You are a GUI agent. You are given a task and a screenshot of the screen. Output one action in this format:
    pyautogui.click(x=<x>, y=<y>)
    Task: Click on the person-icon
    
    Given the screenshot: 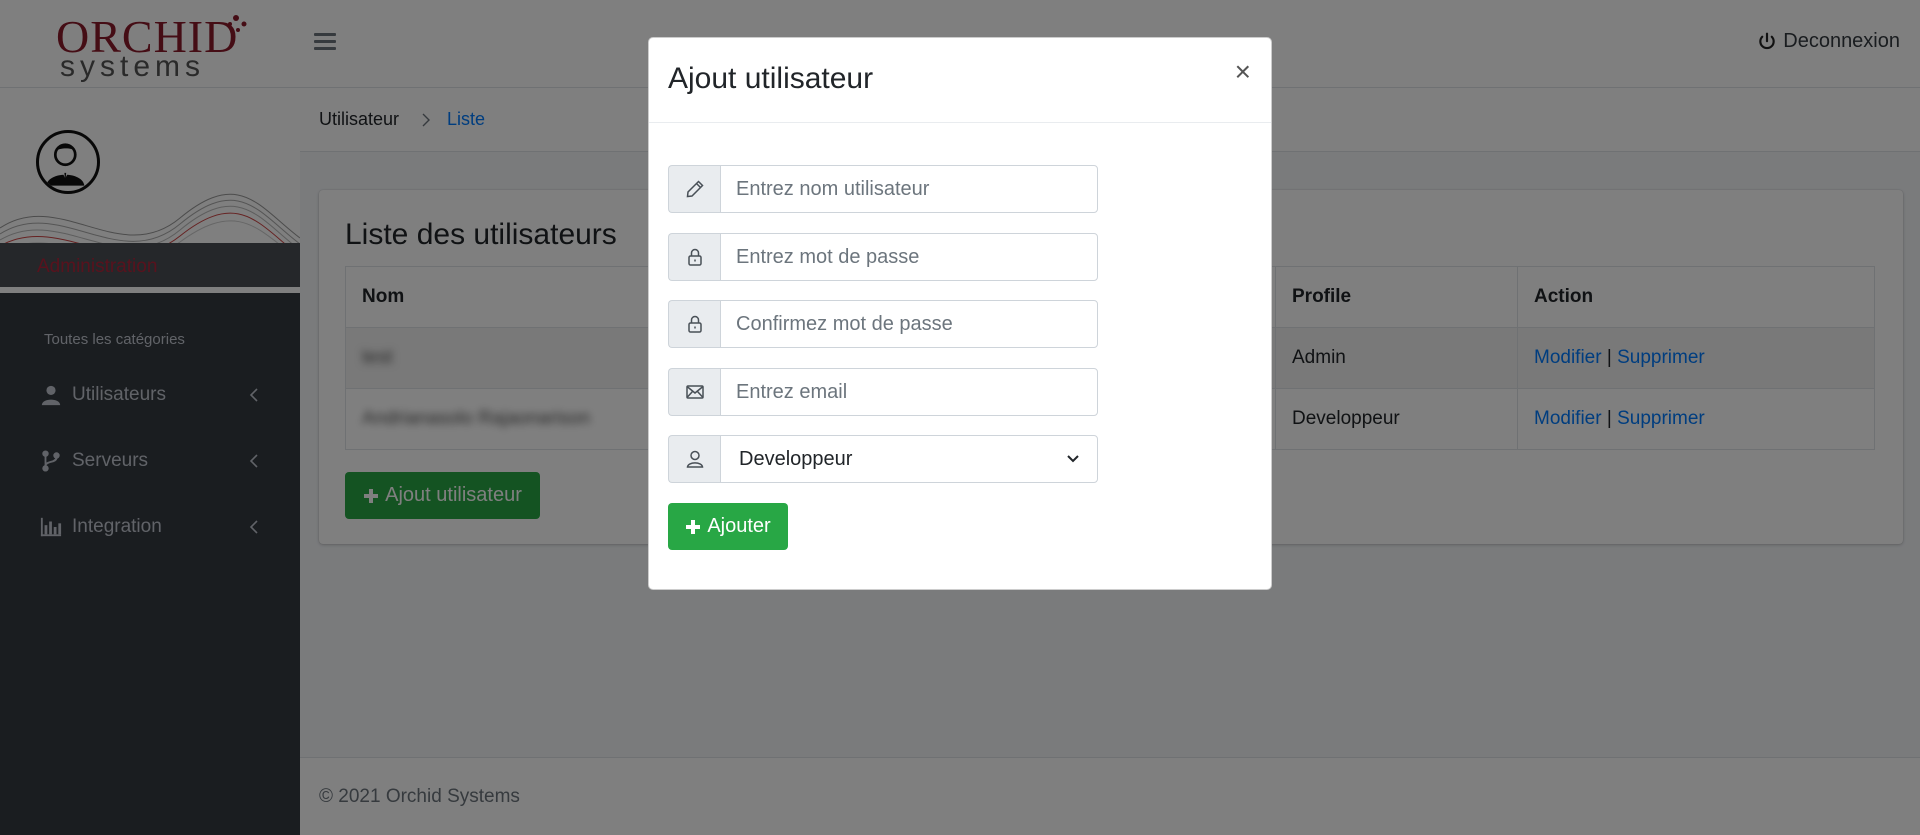 What is the action you would take?
    pyautogui.click(x=694, y=459)
    